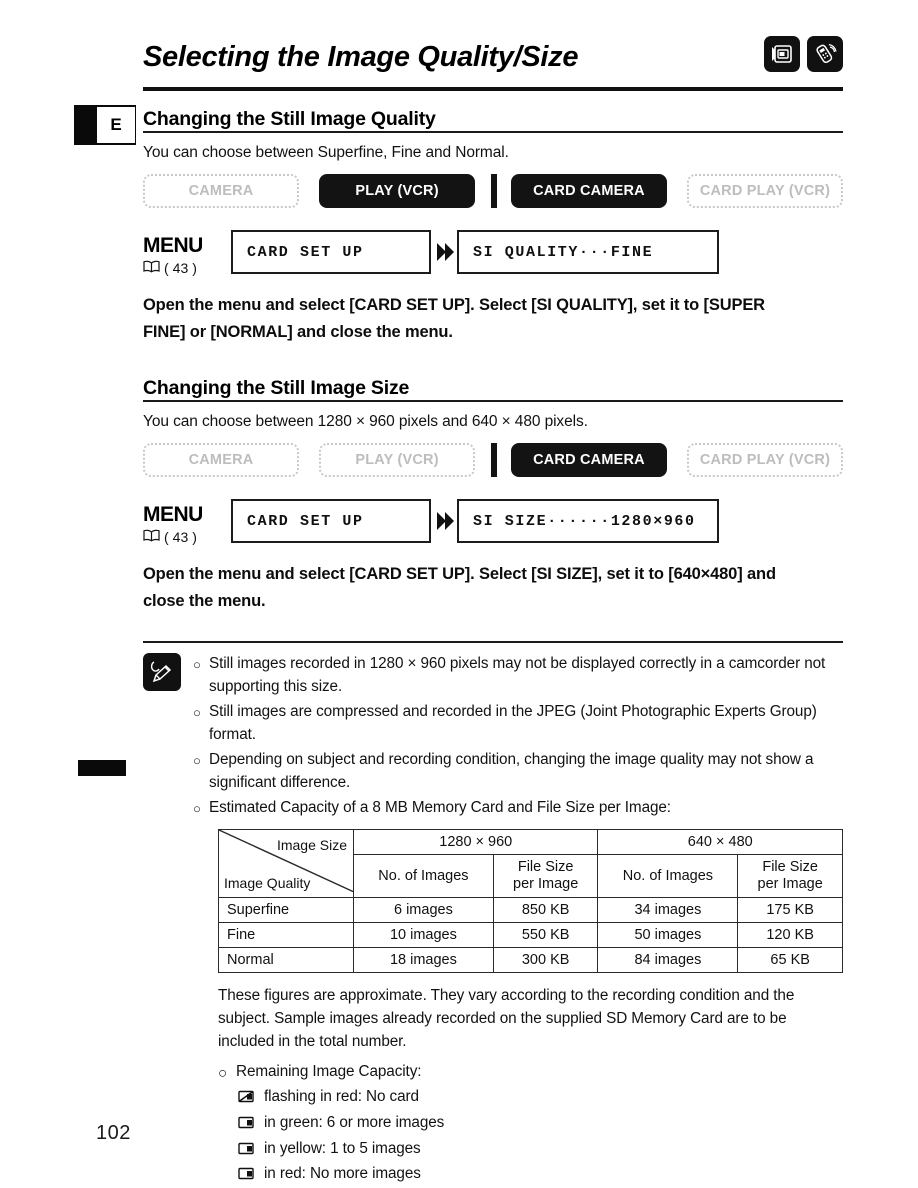 This screenshot has height=1188, width=918. Describe the element at coordinates (116, 125) in the screenshot. I see `language-tab-label: E` at that location.